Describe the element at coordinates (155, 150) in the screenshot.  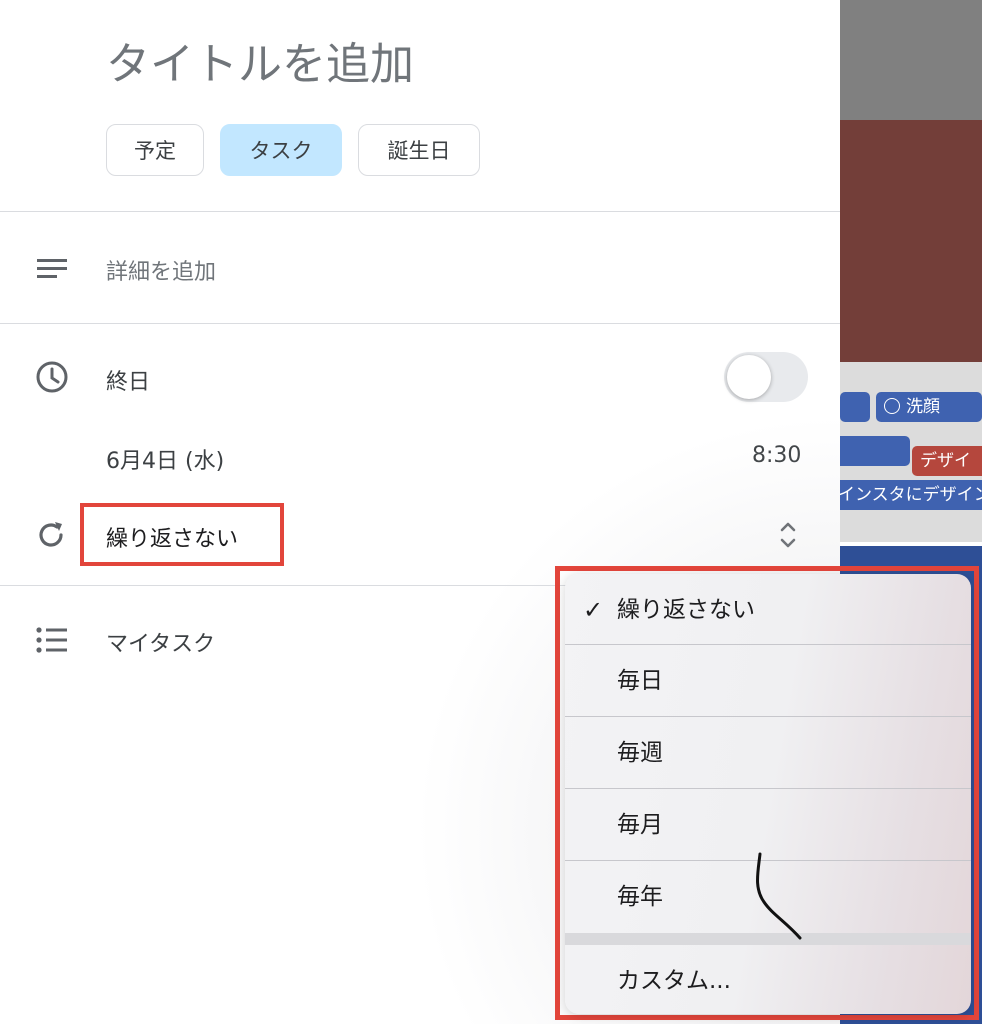
I see `type-chip-event: 予定` at that location.